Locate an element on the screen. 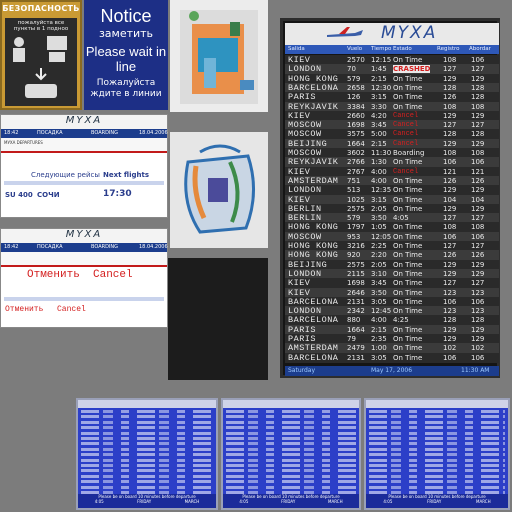  flight-vuelo: 3384 is located at coordinates (356, 106).